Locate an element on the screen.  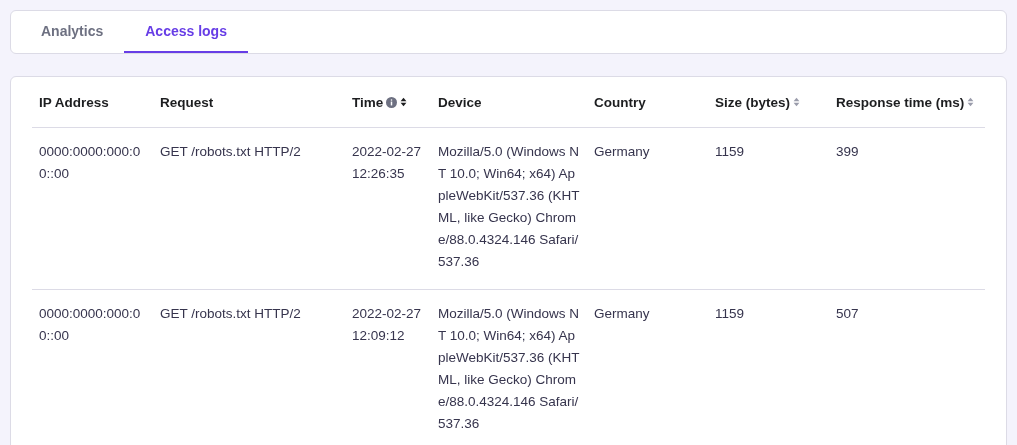
table-cell: 399 is located at coordinates (847, 151).